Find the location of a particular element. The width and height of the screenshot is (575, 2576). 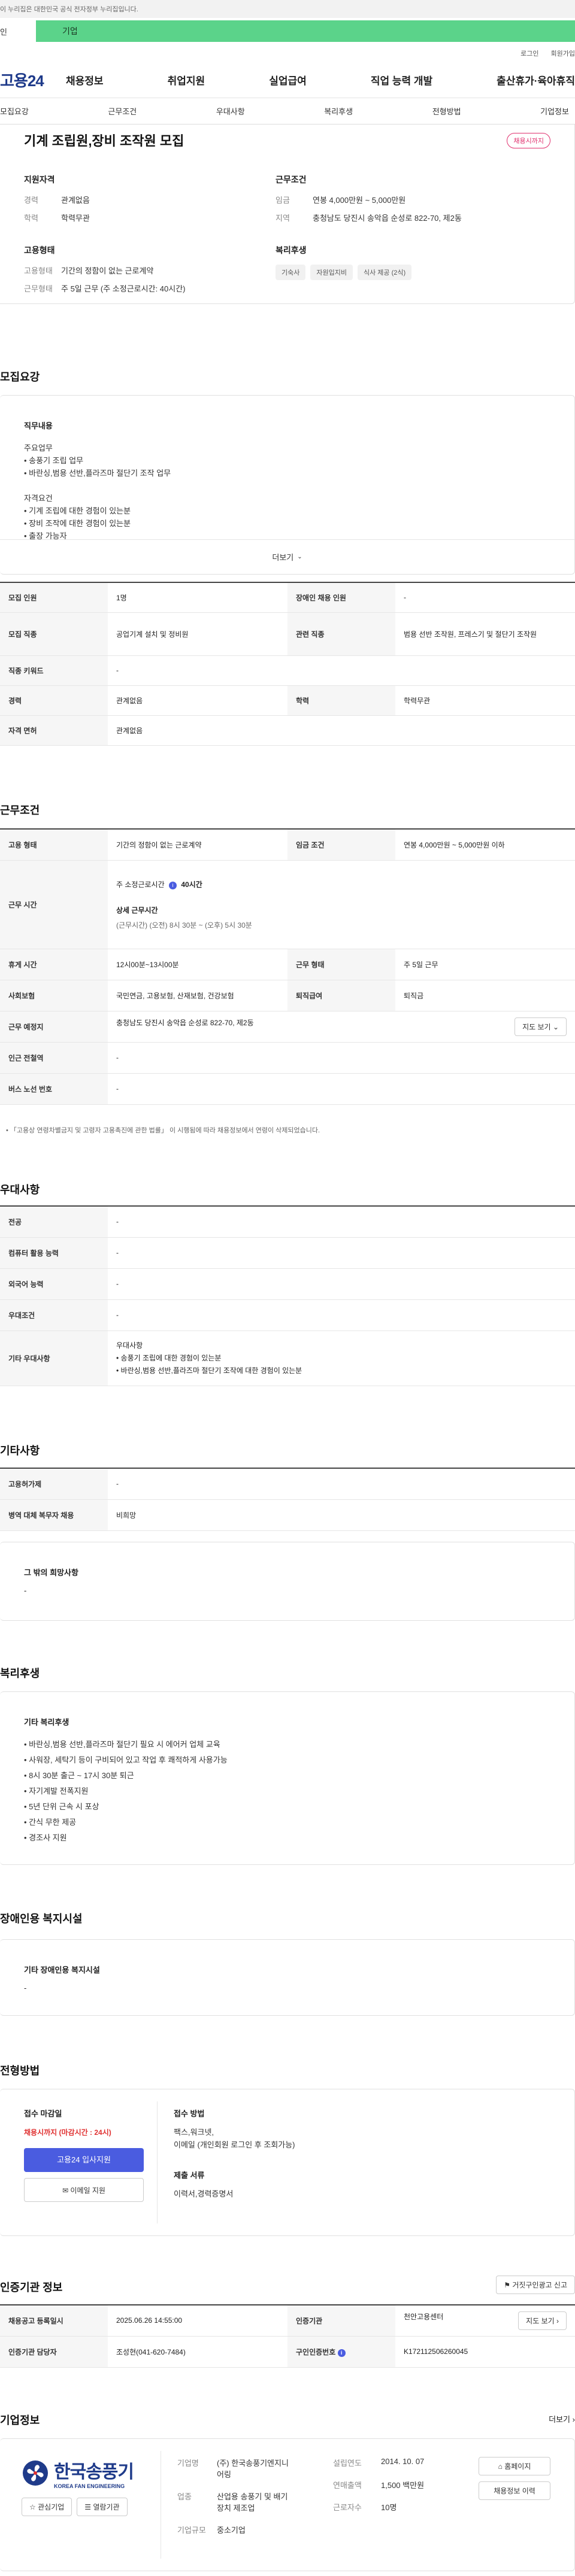

certify-map-button: 지도 보기 › is located at coordinates (542, 2320).